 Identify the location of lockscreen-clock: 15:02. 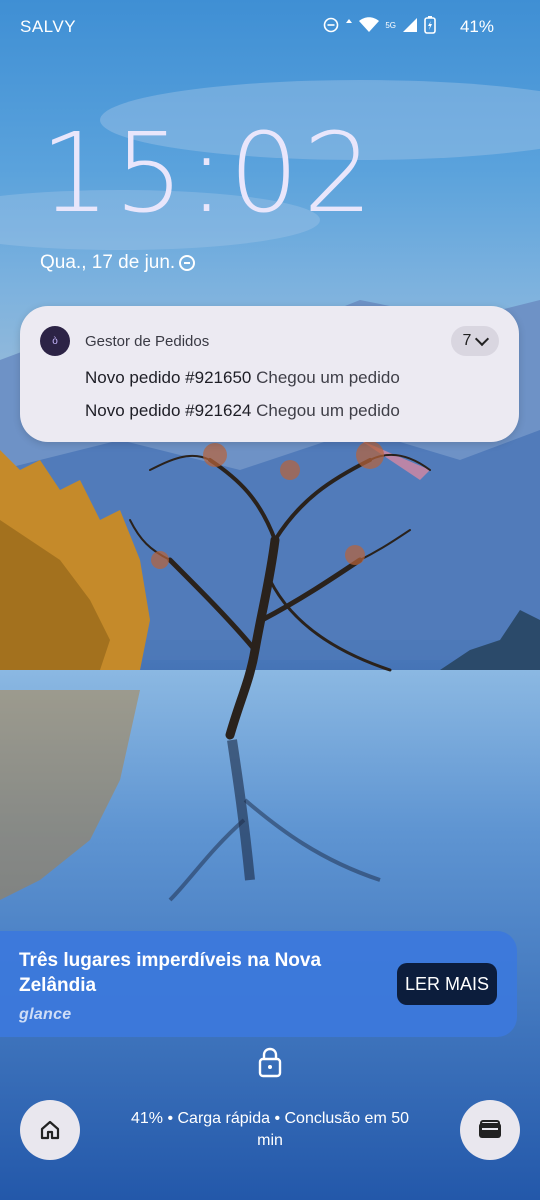
(209, 173).